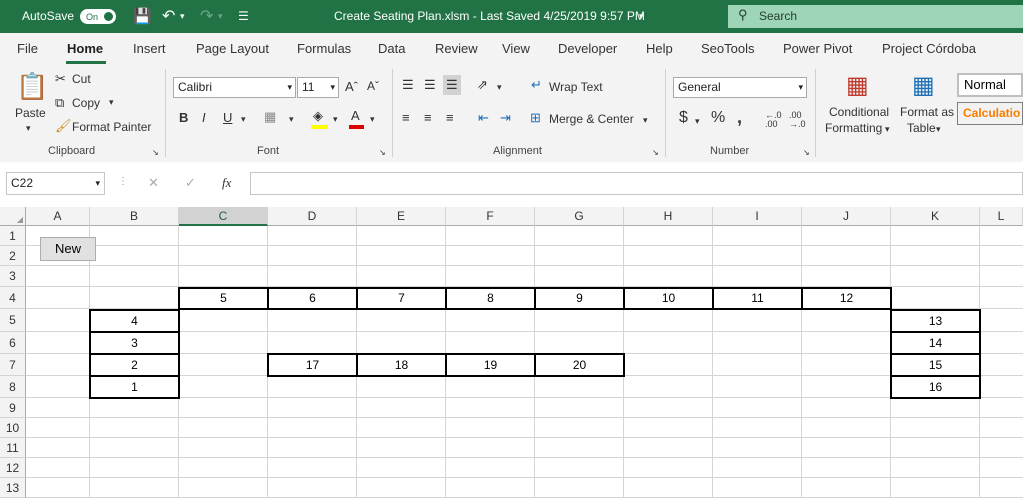 The height and width of the screenshot is (498, 1023). Describe the element at coordinates (668, 298) in the screenshot. I see `seat-cell: 10` at that location.